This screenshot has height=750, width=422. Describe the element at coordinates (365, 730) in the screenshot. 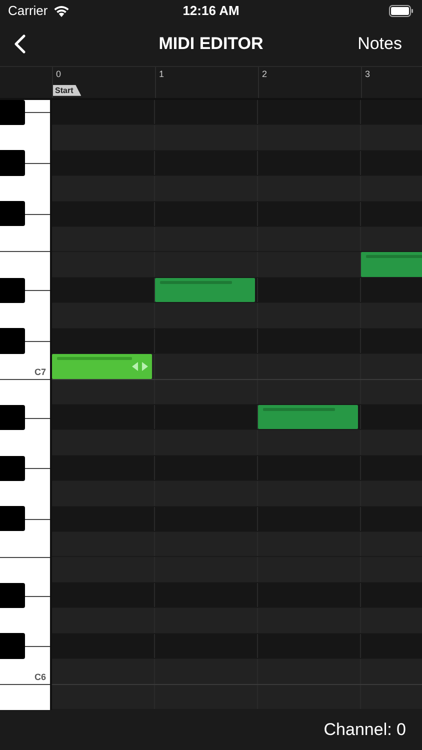

I see `channel-label: Channel: 0` at that location.